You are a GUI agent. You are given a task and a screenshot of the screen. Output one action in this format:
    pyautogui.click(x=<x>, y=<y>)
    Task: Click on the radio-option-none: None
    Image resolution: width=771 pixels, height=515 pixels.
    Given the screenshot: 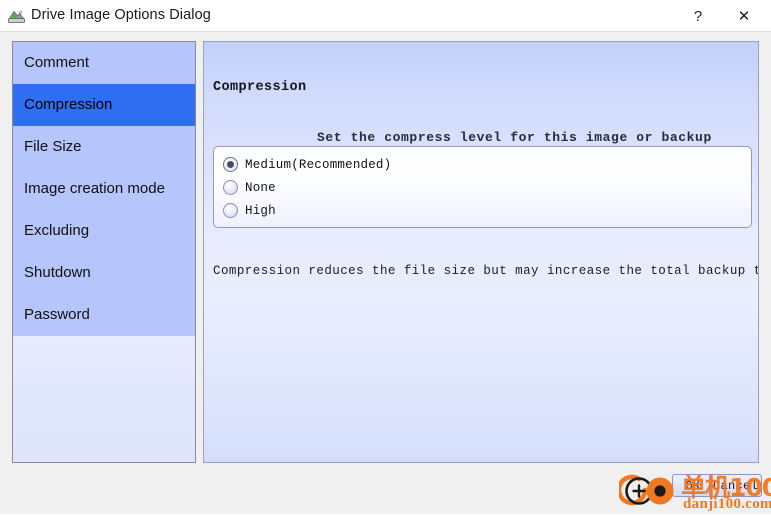 What is the action you would take?
    pyautogui.click(x=249, y=187)
    